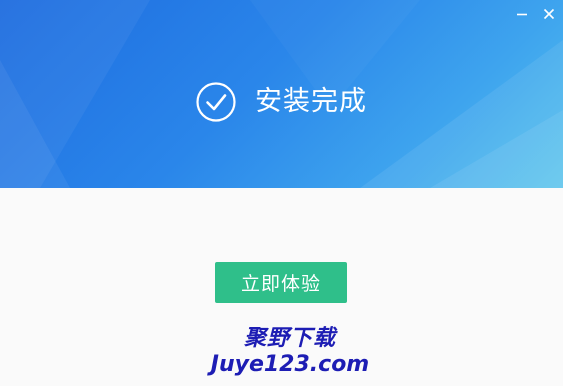 The height and width of the screenshot is (386, 563). What do you see at coordinates (281, 282) in the screenshot?
I see `launch-button: 立即体验` at bounding box center [281, 282].